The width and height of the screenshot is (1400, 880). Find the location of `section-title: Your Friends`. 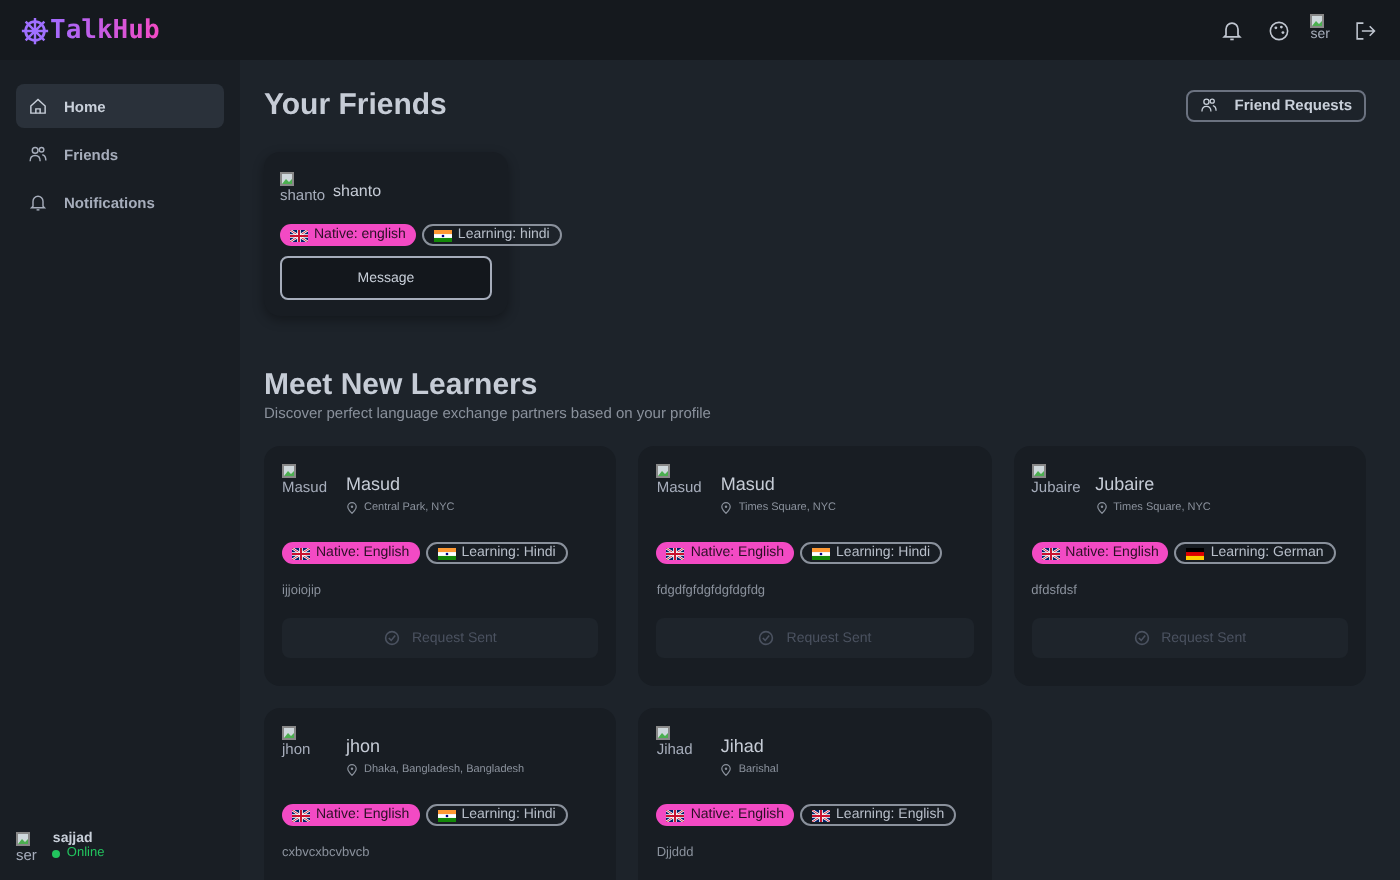

section-title: Your Friends is located at coordinates (355, 105).